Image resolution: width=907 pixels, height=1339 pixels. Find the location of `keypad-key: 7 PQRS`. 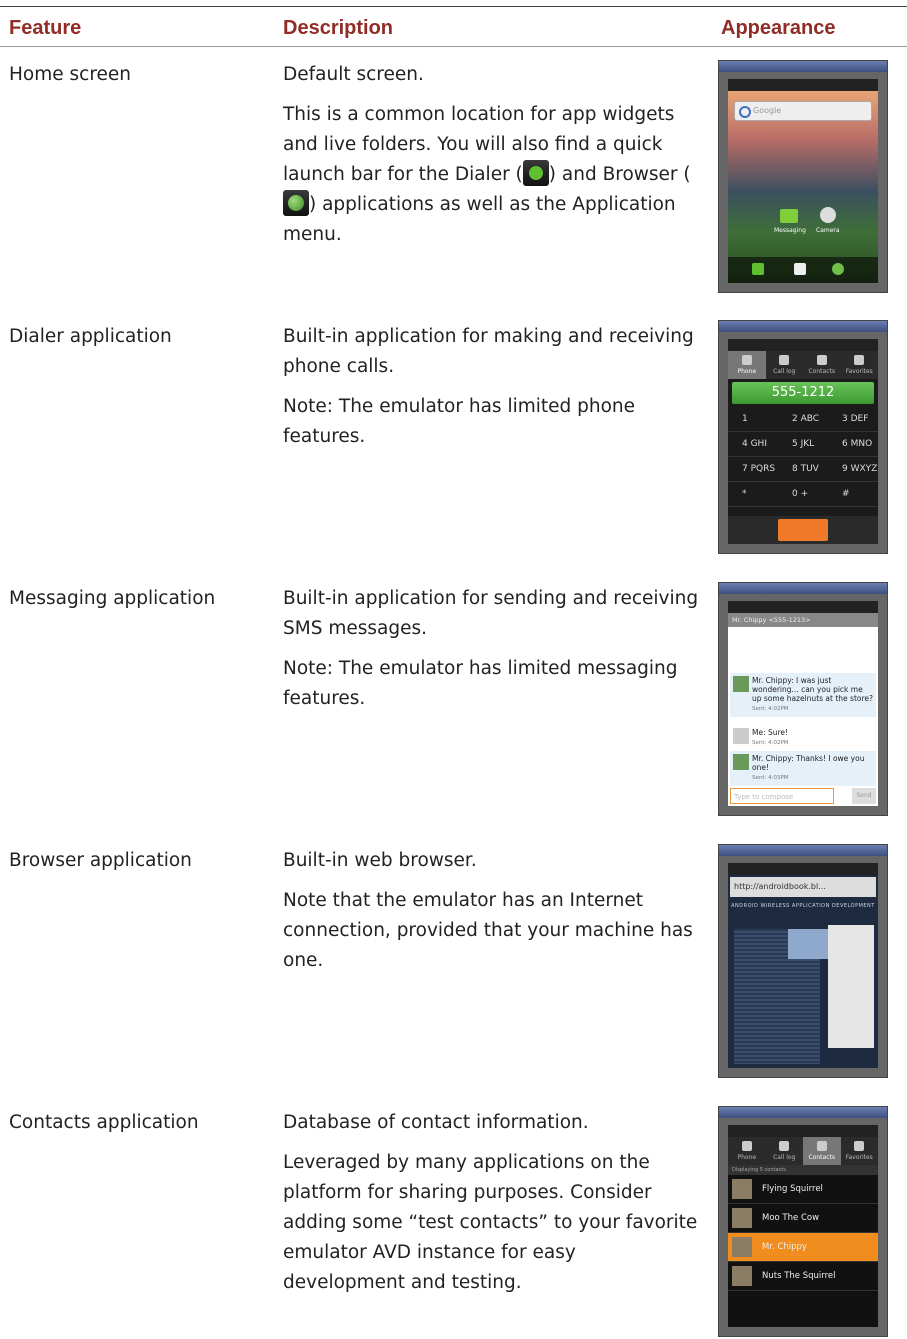

keypad-key: 7 PQRS is located at coordinates (753, 469).